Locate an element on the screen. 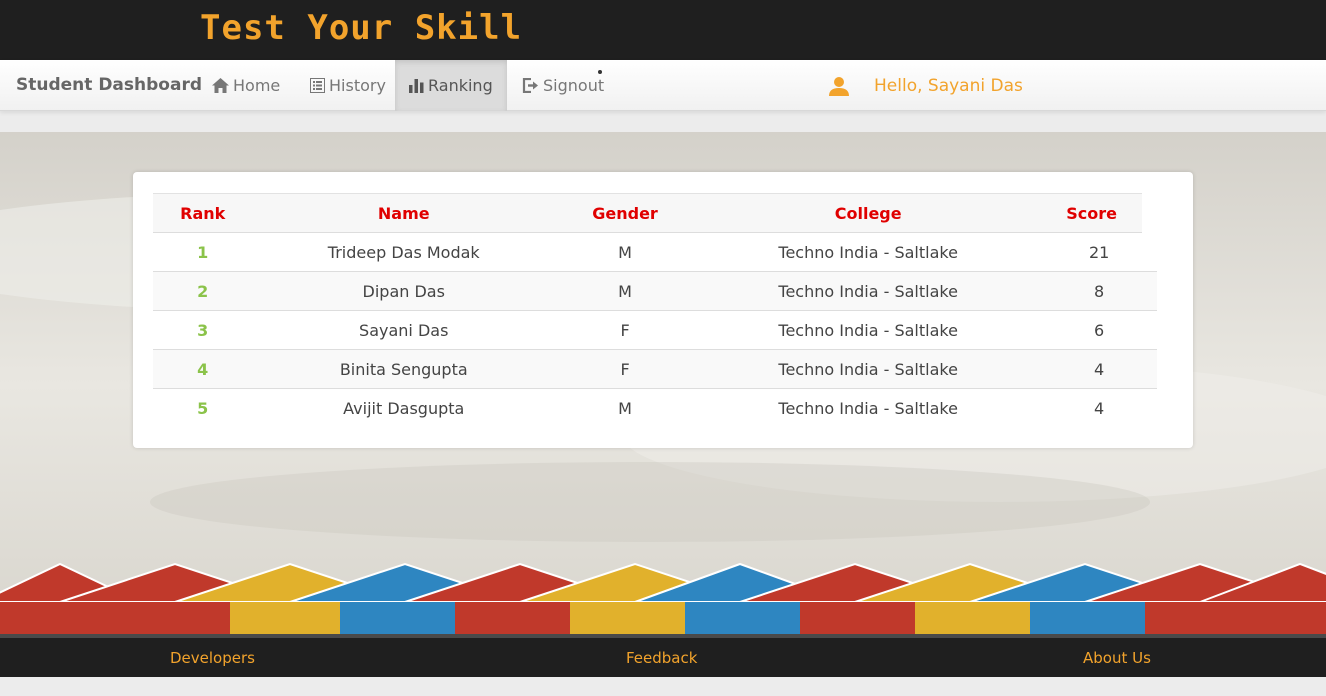  nav-home: Home is located at coordinates (246, 85).